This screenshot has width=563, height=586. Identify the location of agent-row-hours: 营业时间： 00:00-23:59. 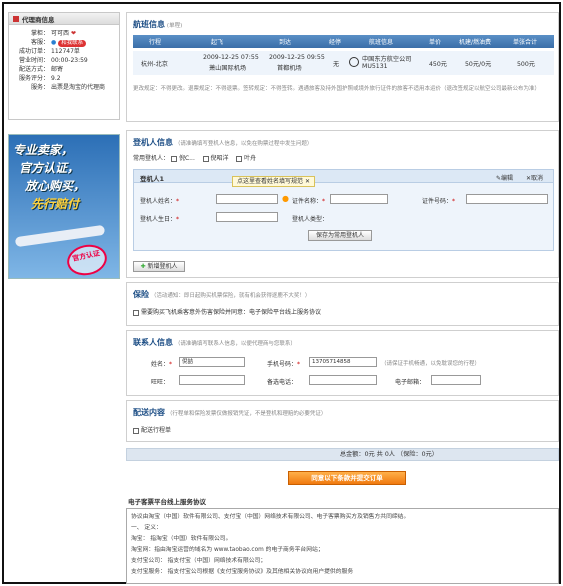
(64, 60).